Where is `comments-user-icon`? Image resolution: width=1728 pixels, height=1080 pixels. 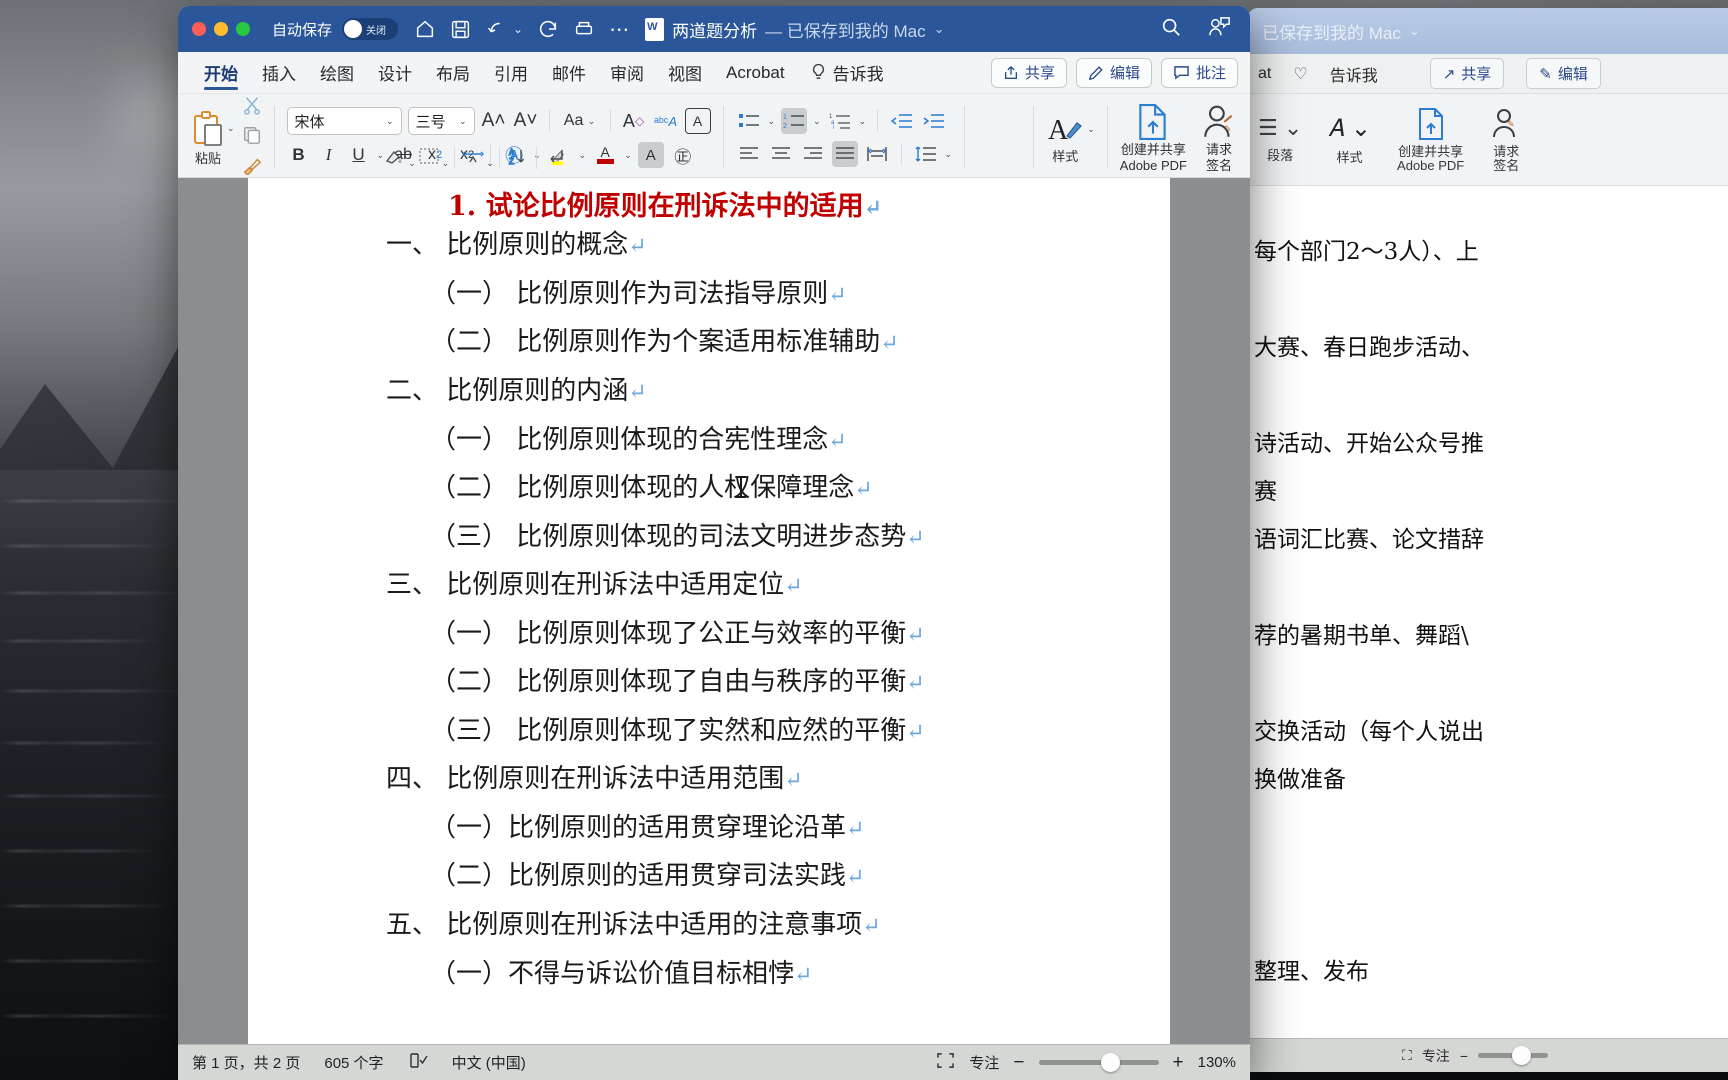
comments-user-icon is located at coordinates (1220, 29).